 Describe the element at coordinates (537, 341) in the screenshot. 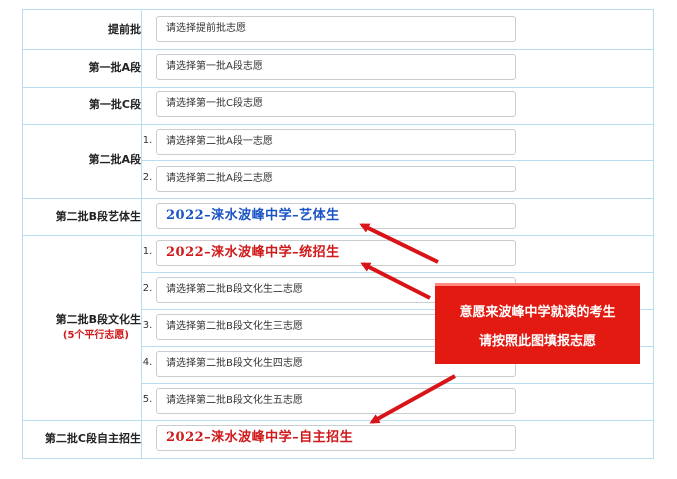

I see `callout-line-2: 请按照此图填报志愿` at that location.